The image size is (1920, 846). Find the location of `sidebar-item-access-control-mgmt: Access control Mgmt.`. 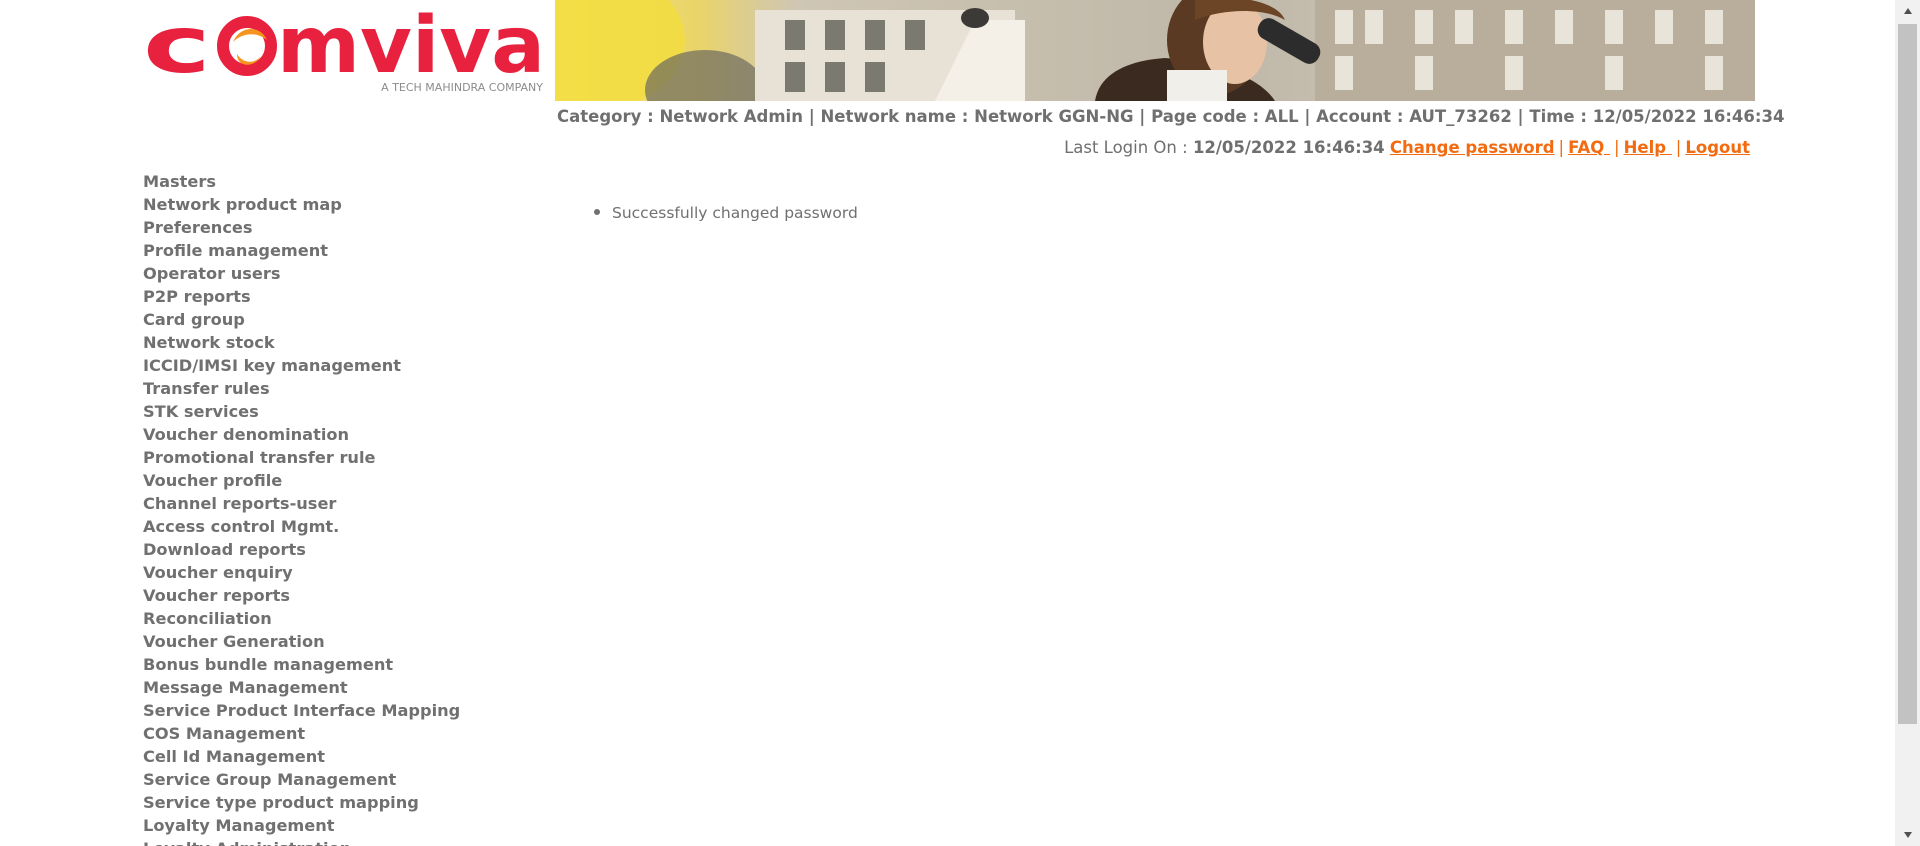

sidebar-item-access-control-mgmt: Access control Mgmt. is located at coordinates (343, 526).